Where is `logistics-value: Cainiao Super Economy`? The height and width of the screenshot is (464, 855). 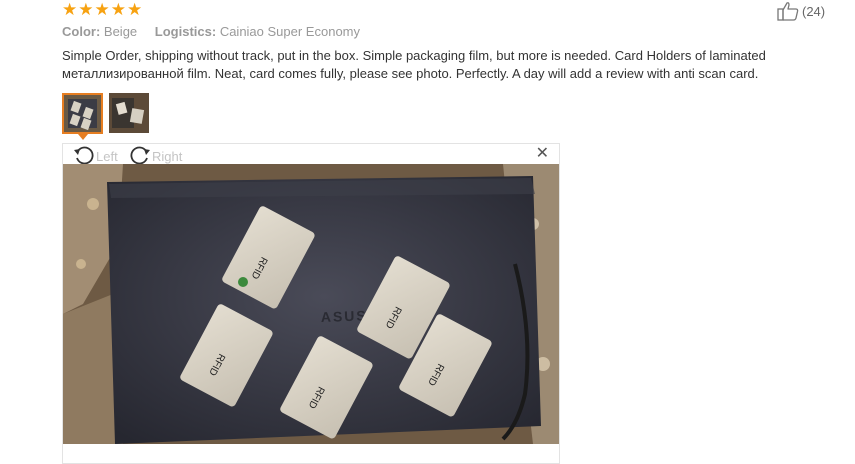 logistics-value: Cainiao Super Economy is located at coordinates (290, 31).